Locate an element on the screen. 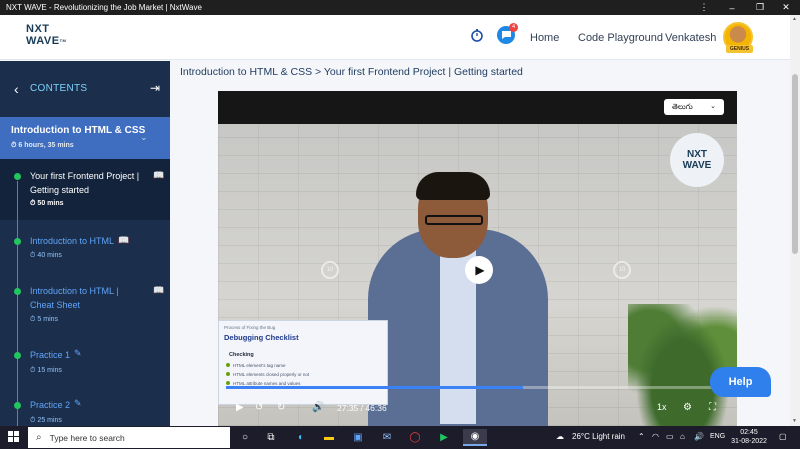 This screenshot has width=800, height=449. collapse-sidebar-icon: ⇥ is located at coordinates (155, 88).